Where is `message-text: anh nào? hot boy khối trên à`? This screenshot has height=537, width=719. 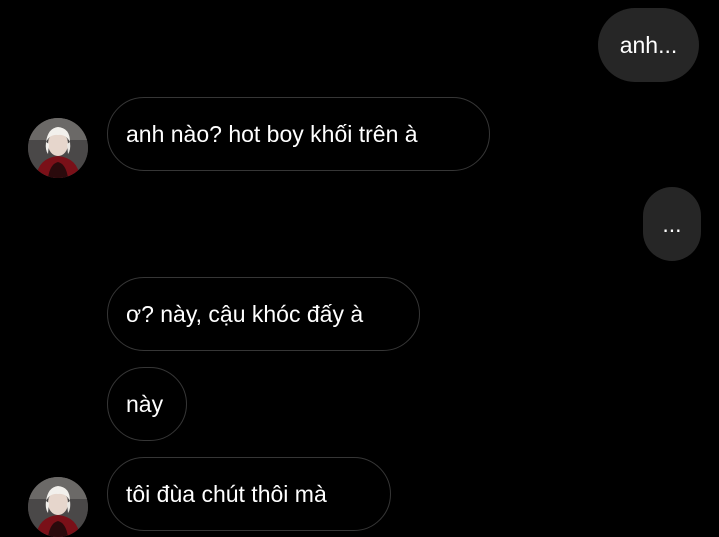
message-text: anh nào? hot boy khối trên à is located at coordinates (272, 134).